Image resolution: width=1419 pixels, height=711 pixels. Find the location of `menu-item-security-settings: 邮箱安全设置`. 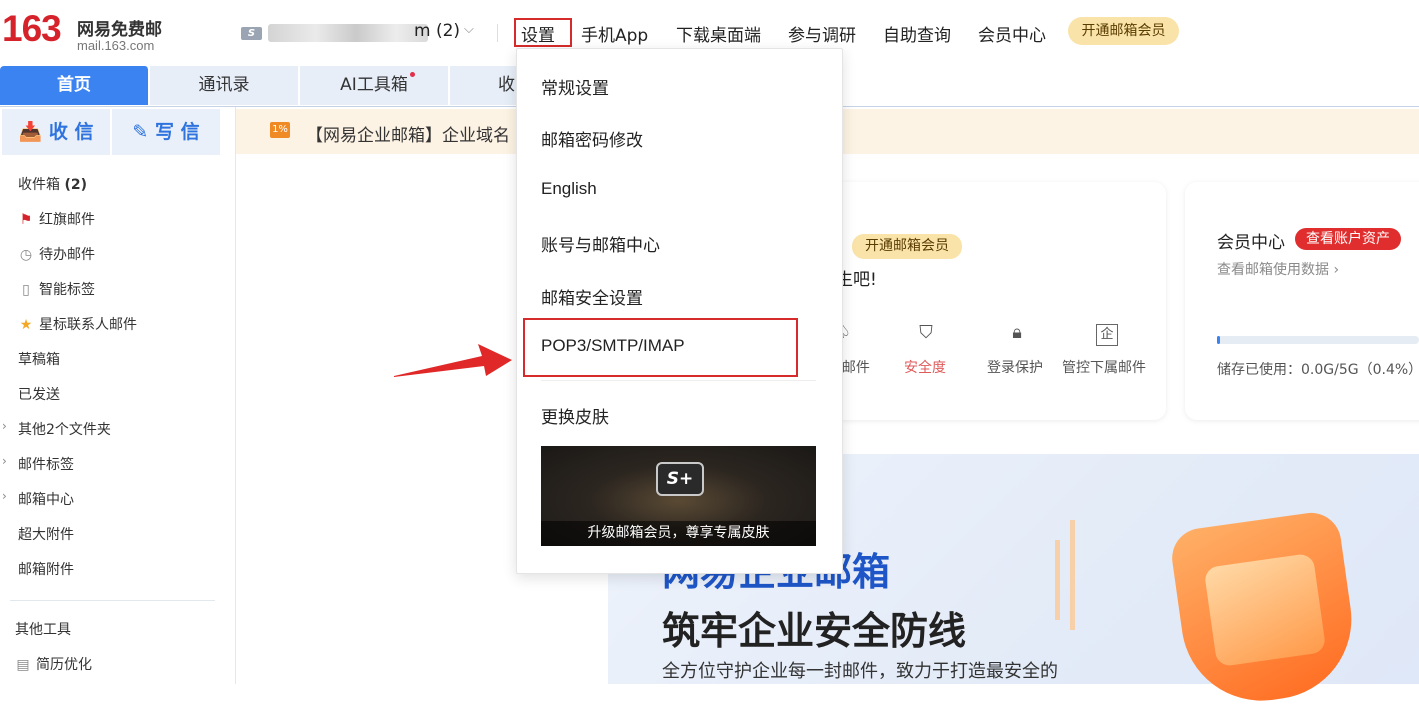

menu-item-security-settings: 邮箱安全设置 is located at coordinates (592, 296).